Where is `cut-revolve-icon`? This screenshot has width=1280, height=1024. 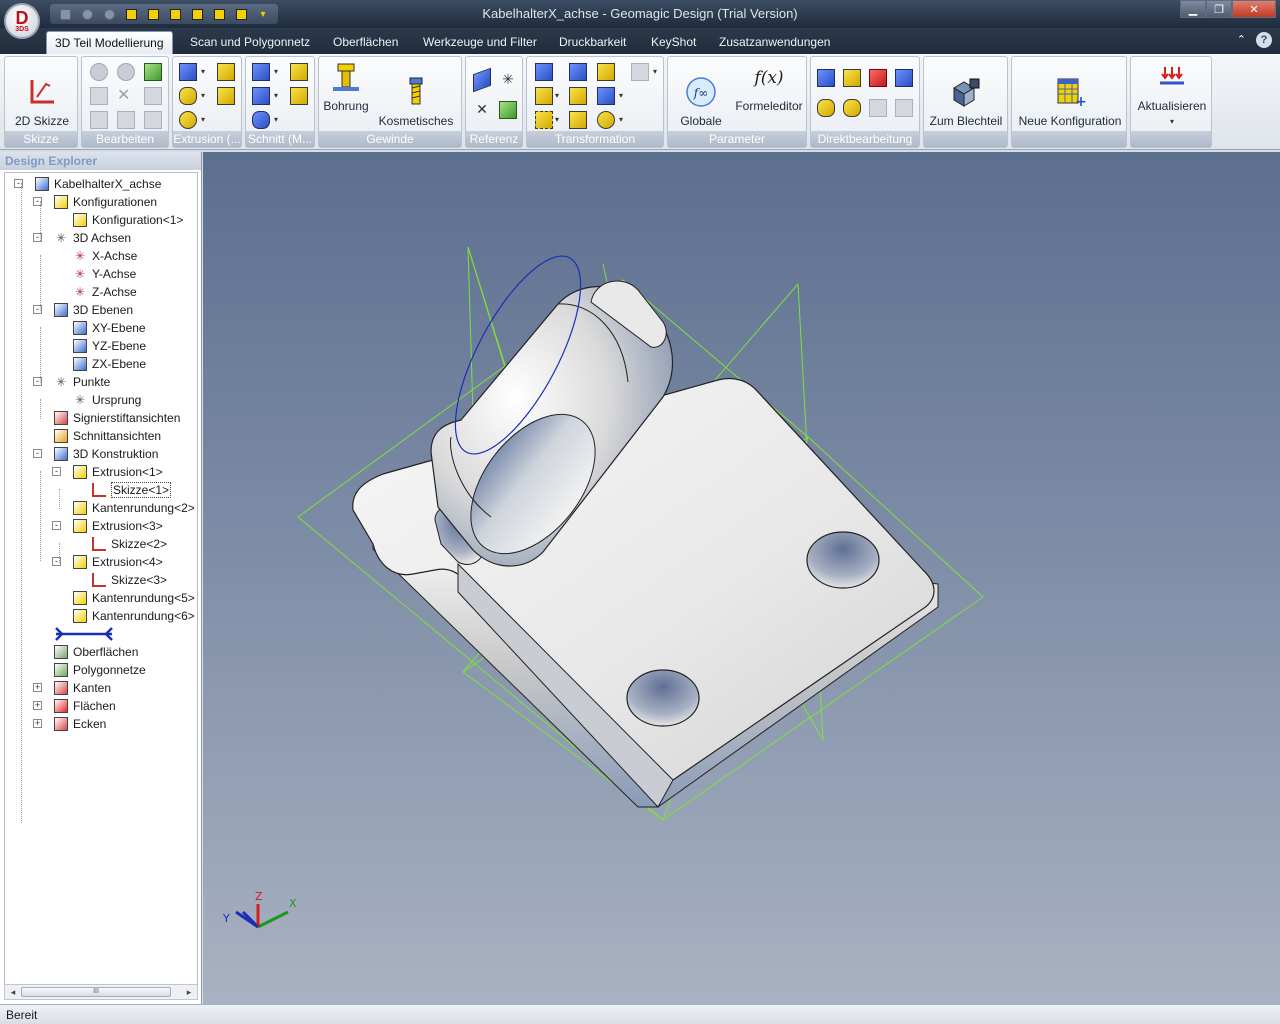
cut-revolve-icon is located at coordinates (261, 96).